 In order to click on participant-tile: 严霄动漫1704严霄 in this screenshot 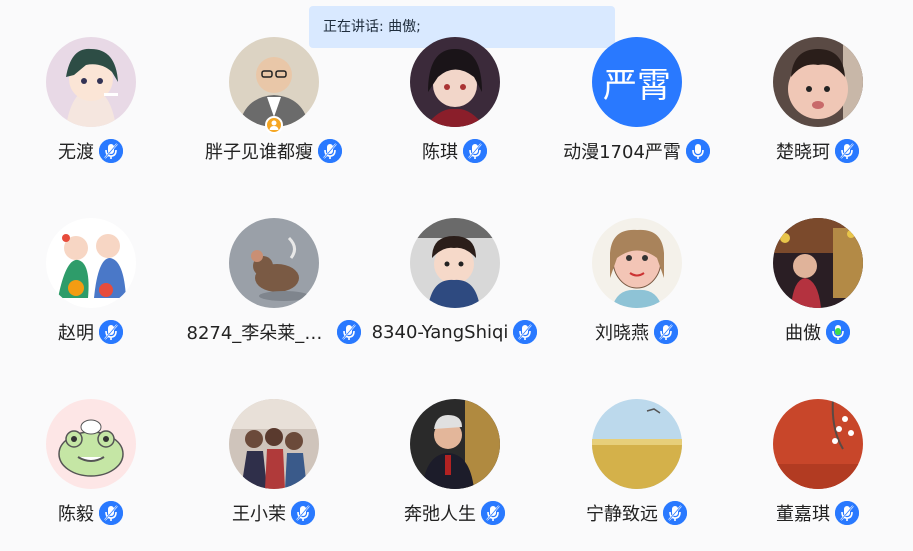, I will do `click(636, 81)`.